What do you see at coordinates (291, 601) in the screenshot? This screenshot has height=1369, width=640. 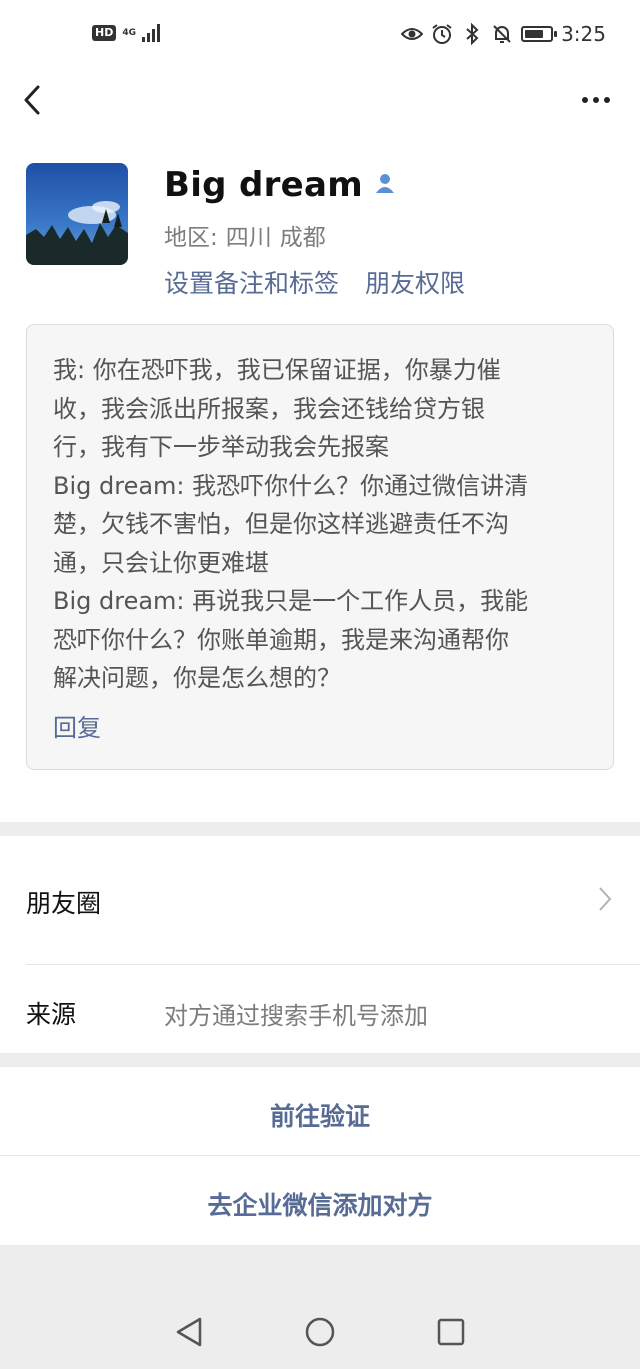 I see `message-line: Big dream: 再说我只是一个工作人员，我能` at bounding box center [291, 601].